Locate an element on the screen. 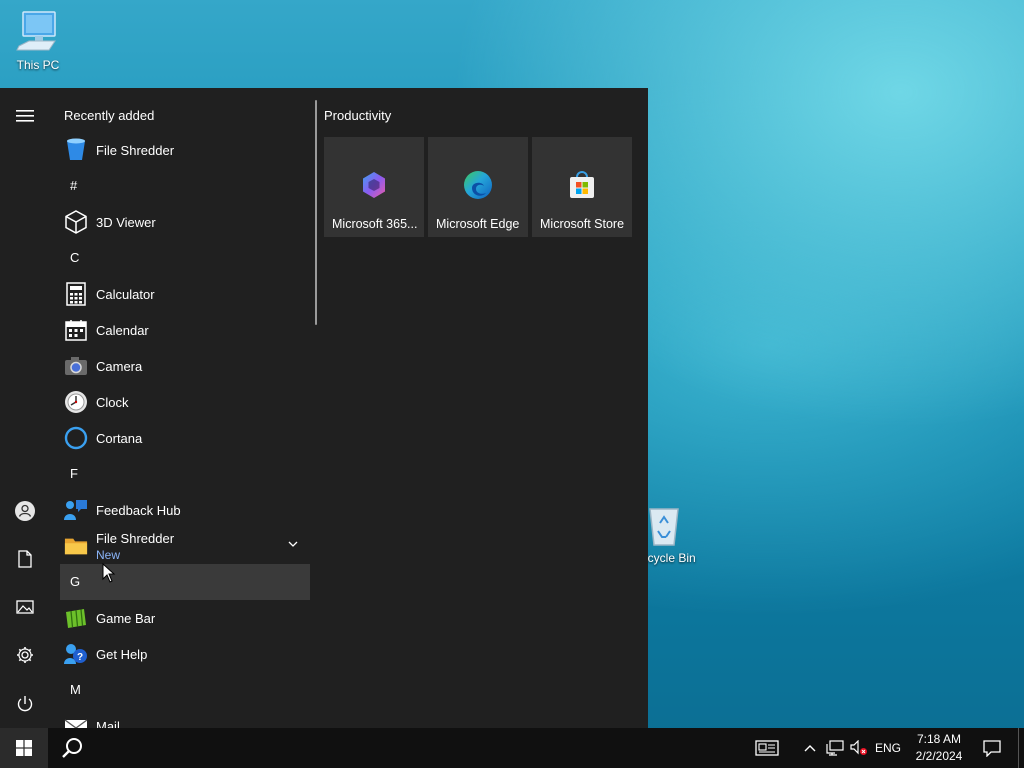 The width and height of the screenshot is (1024, 768). recently-added-heading: Recently added is located at coordinates (109, 115).